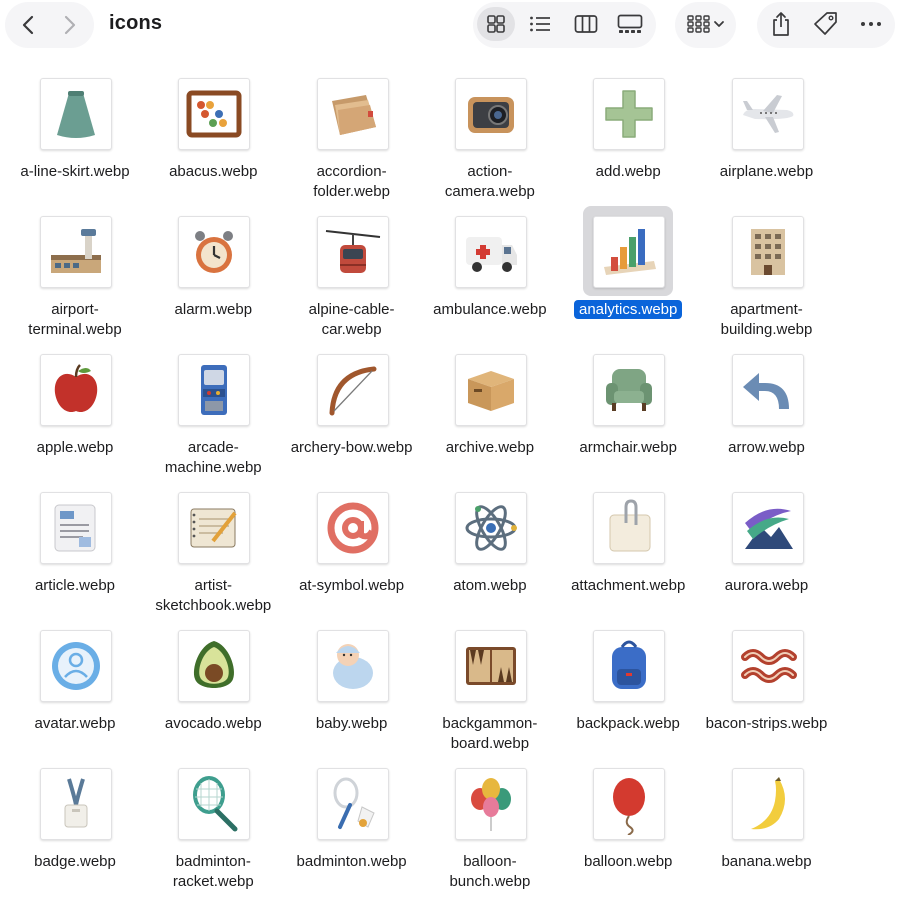 The height and width of the screenshot is (898, 900). Describe the element at coordinates (75, 172) in the screenshot. I see `file-name: a-line-skirt.webp` at that location.